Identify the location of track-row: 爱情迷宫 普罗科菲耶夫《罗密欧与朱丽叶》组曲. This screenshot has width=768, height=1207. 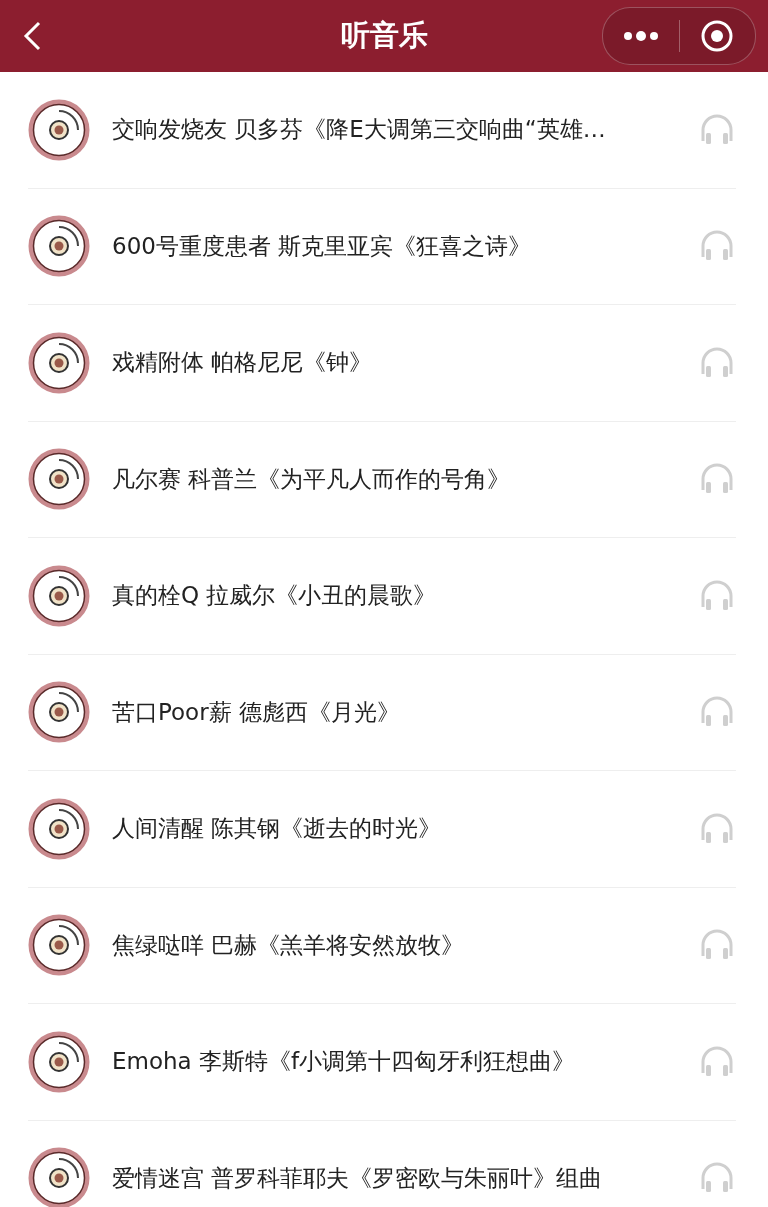
(382, 1163).